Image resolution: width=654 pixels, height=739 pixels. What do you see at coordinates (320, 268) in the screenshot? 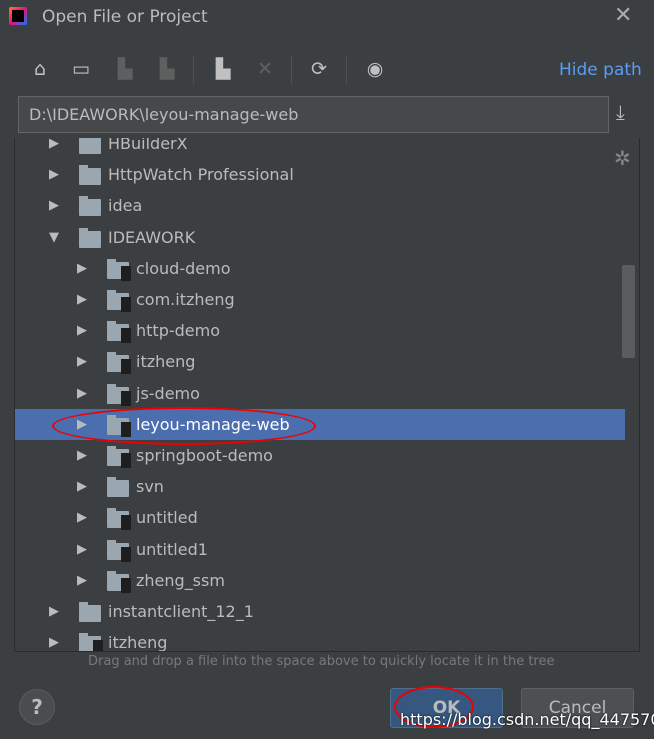
I see `tree-row: ▶ cloud-demo` at bounding box center [320, 268].